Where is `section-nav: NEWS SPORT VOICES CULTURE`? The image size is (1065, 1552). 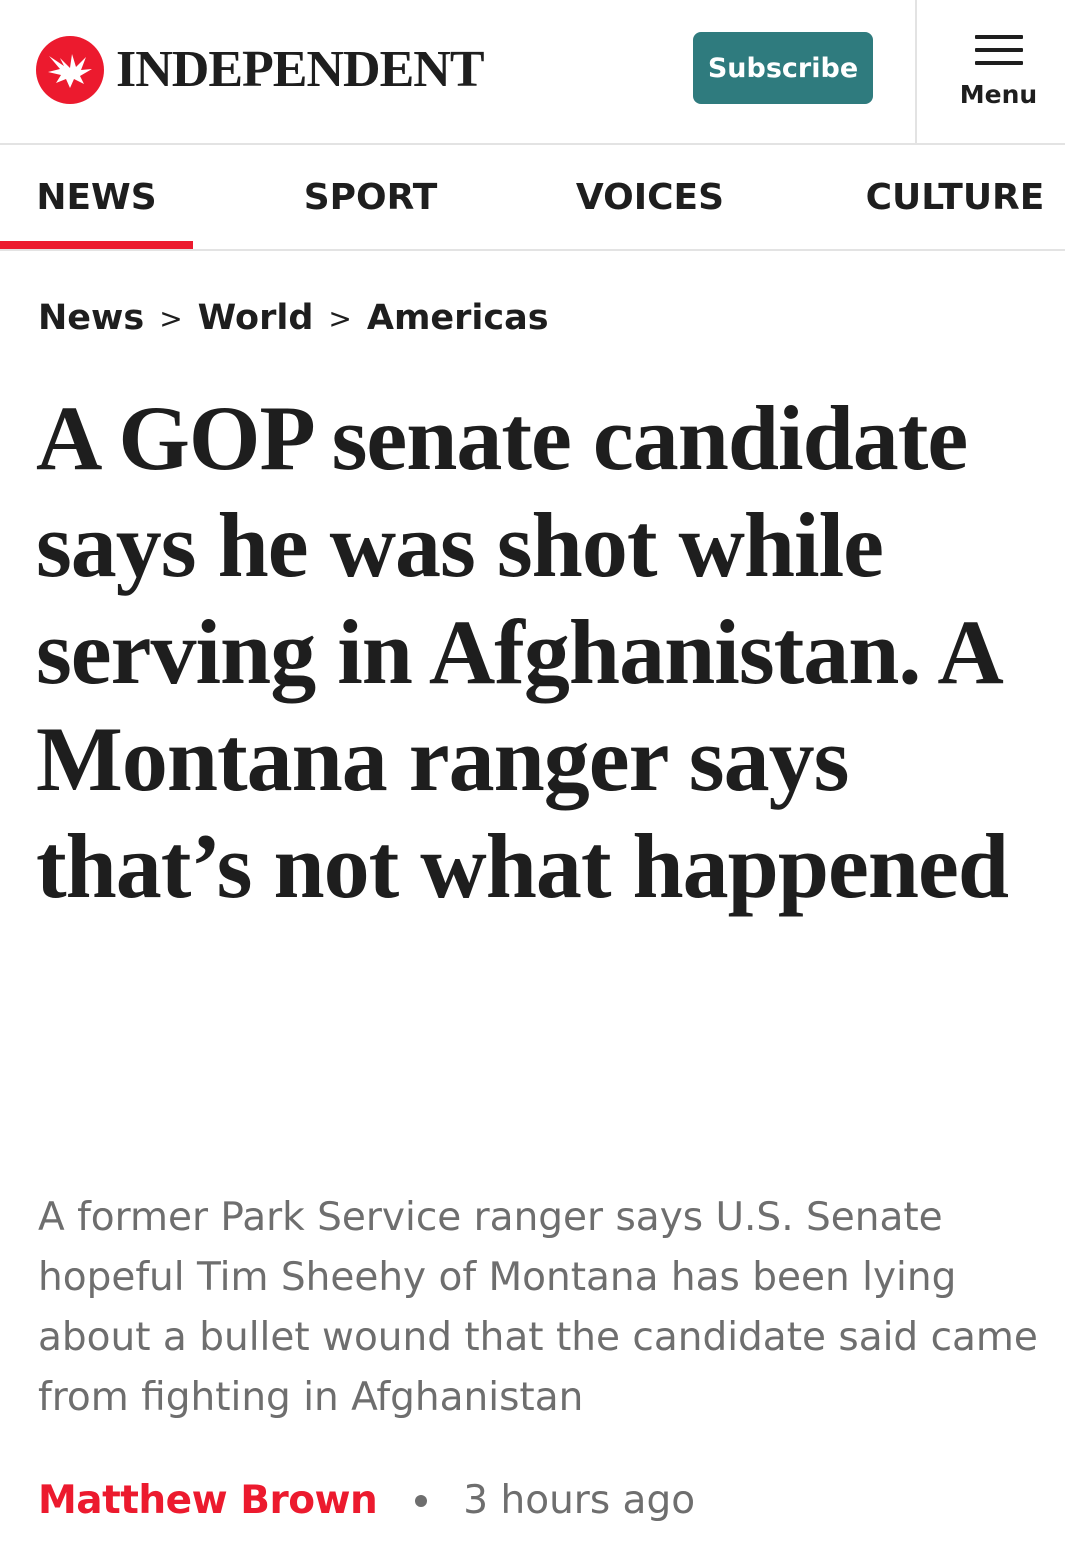 section-nav: NEWS SPORT VOICES CULTURE is located at coordinates (532, 198).